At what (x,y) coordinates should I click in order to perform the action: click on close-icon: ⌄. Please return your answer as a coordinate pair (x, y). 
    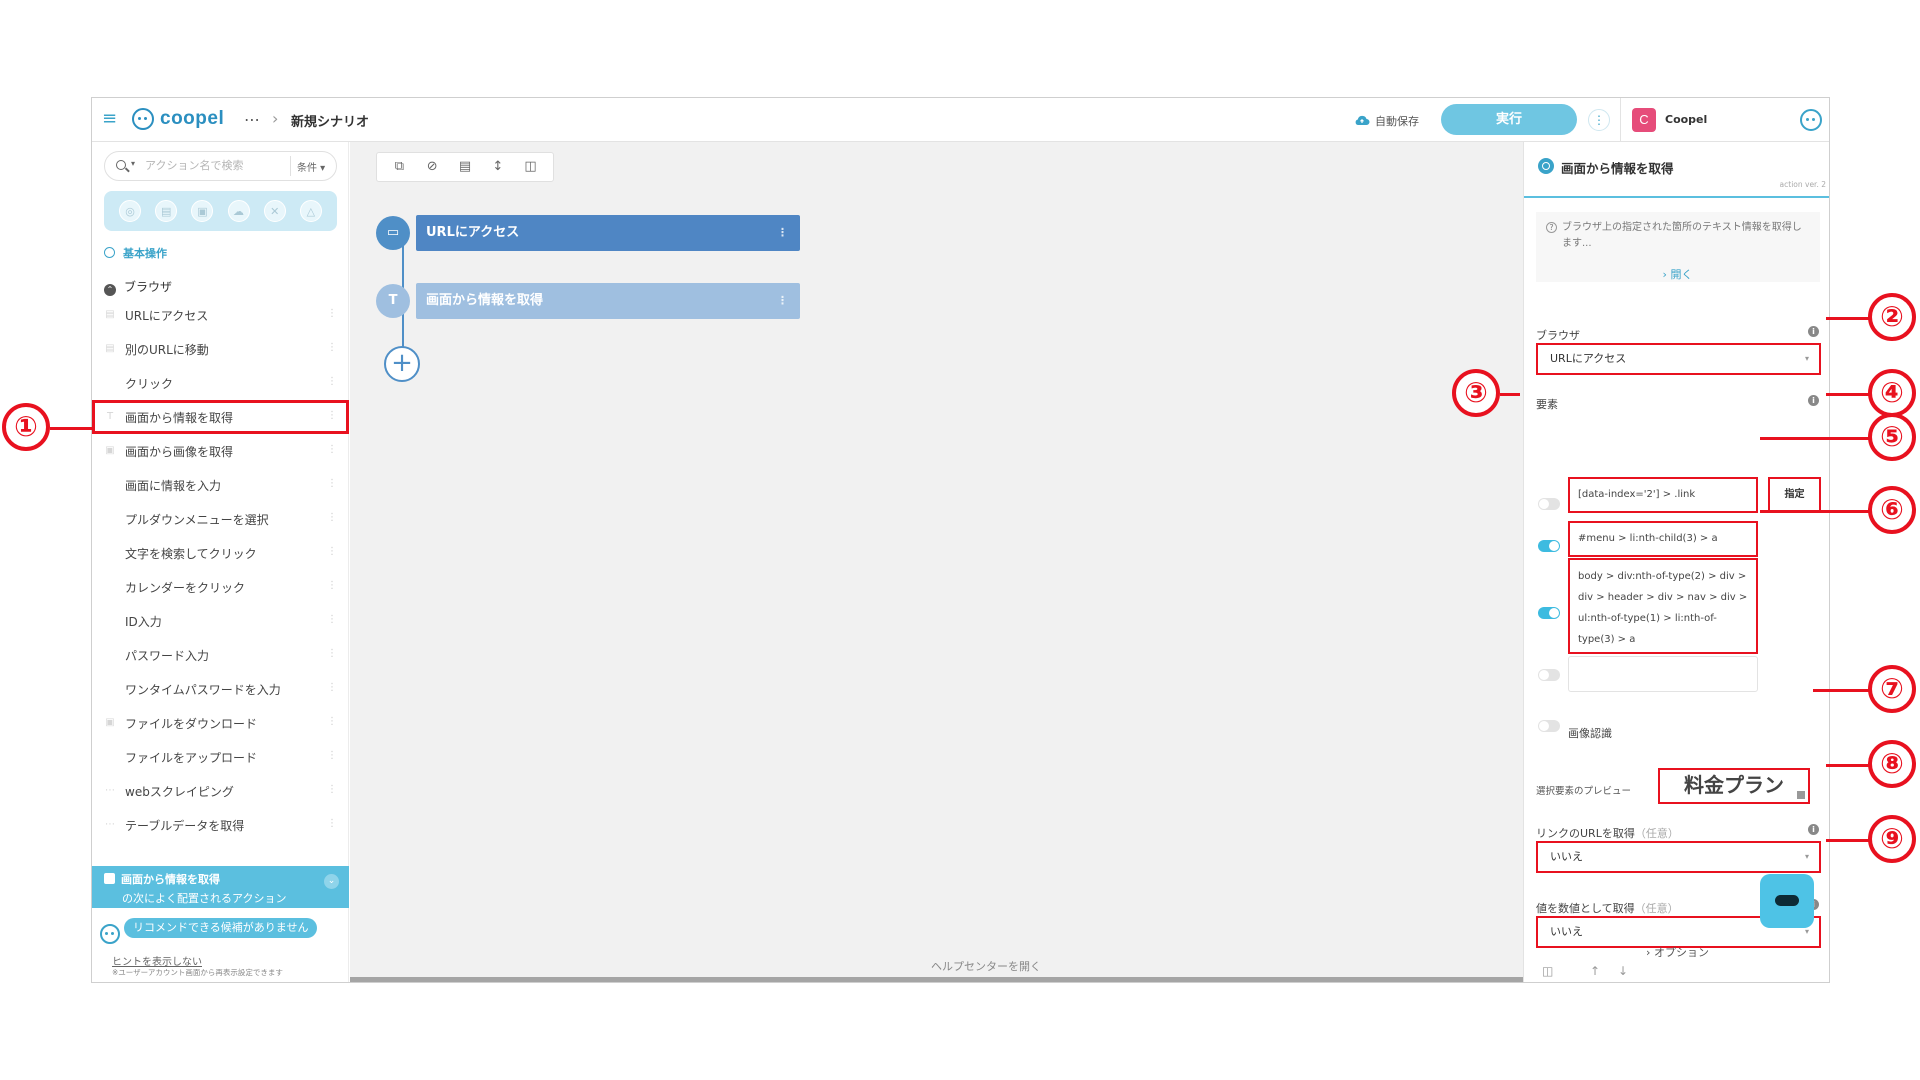
    Looking at the image, I should click on (331, 881).